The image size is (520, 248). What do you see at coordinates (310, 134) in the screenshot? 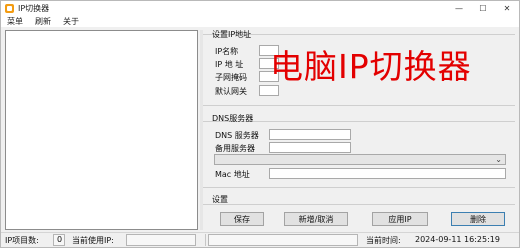
I see `dns-primary-input` at bounding box center [310, 134].